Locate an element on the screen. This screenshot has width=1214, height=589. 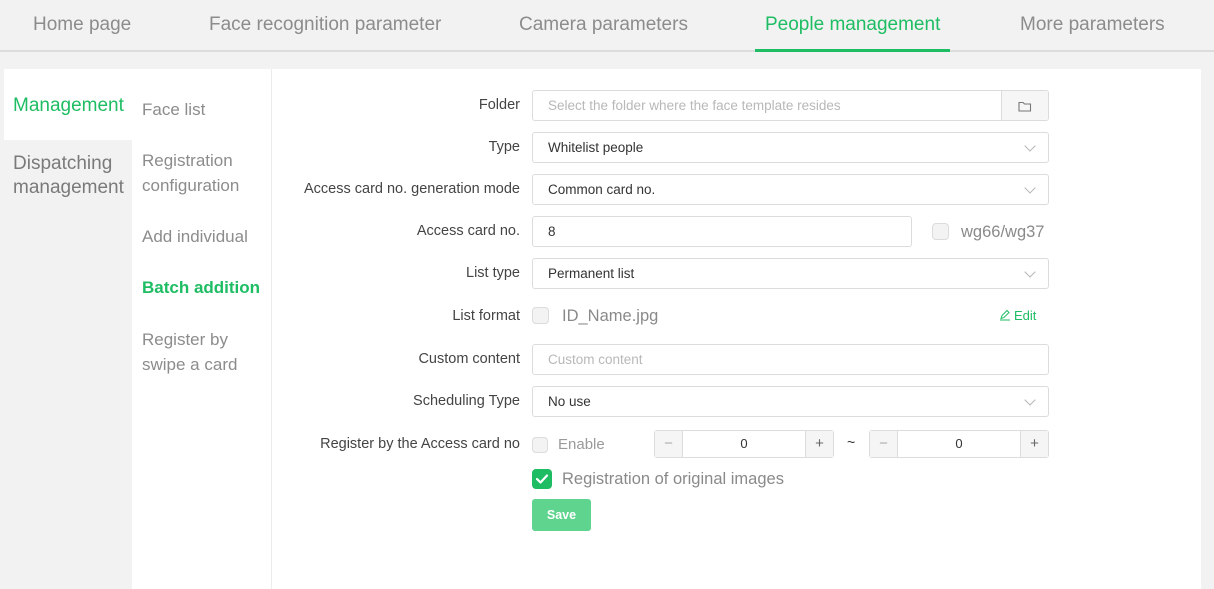
list-format-value: ID_Name.jpg is located at coordinates (610, 316).